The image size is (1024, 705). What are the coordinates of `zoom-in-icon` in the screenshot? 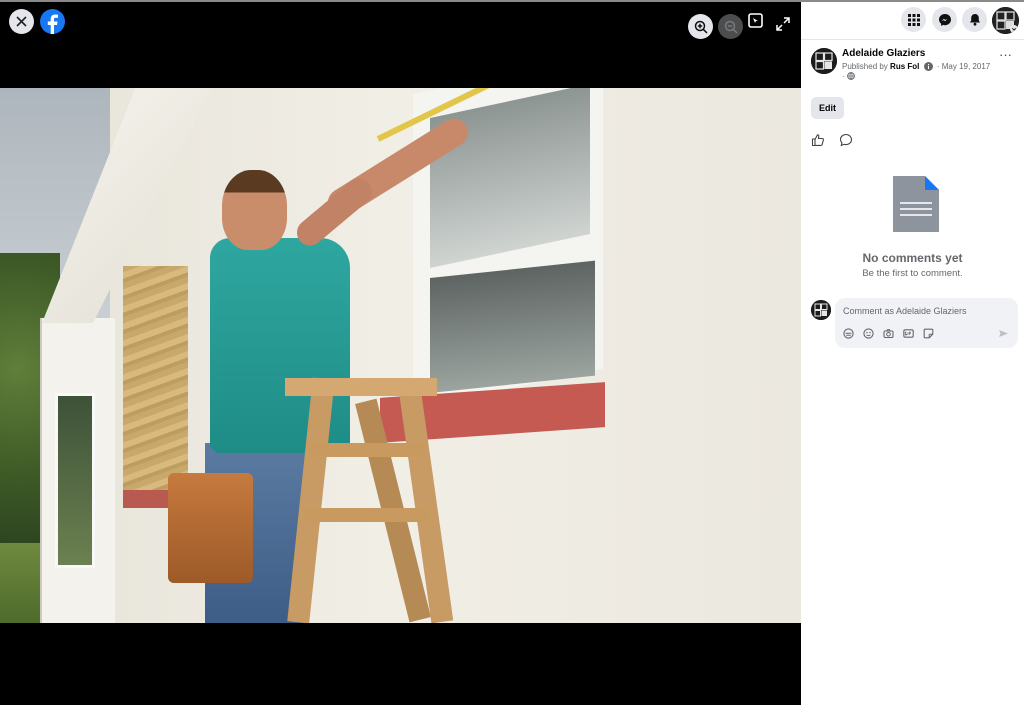 It's located at (701, 27).